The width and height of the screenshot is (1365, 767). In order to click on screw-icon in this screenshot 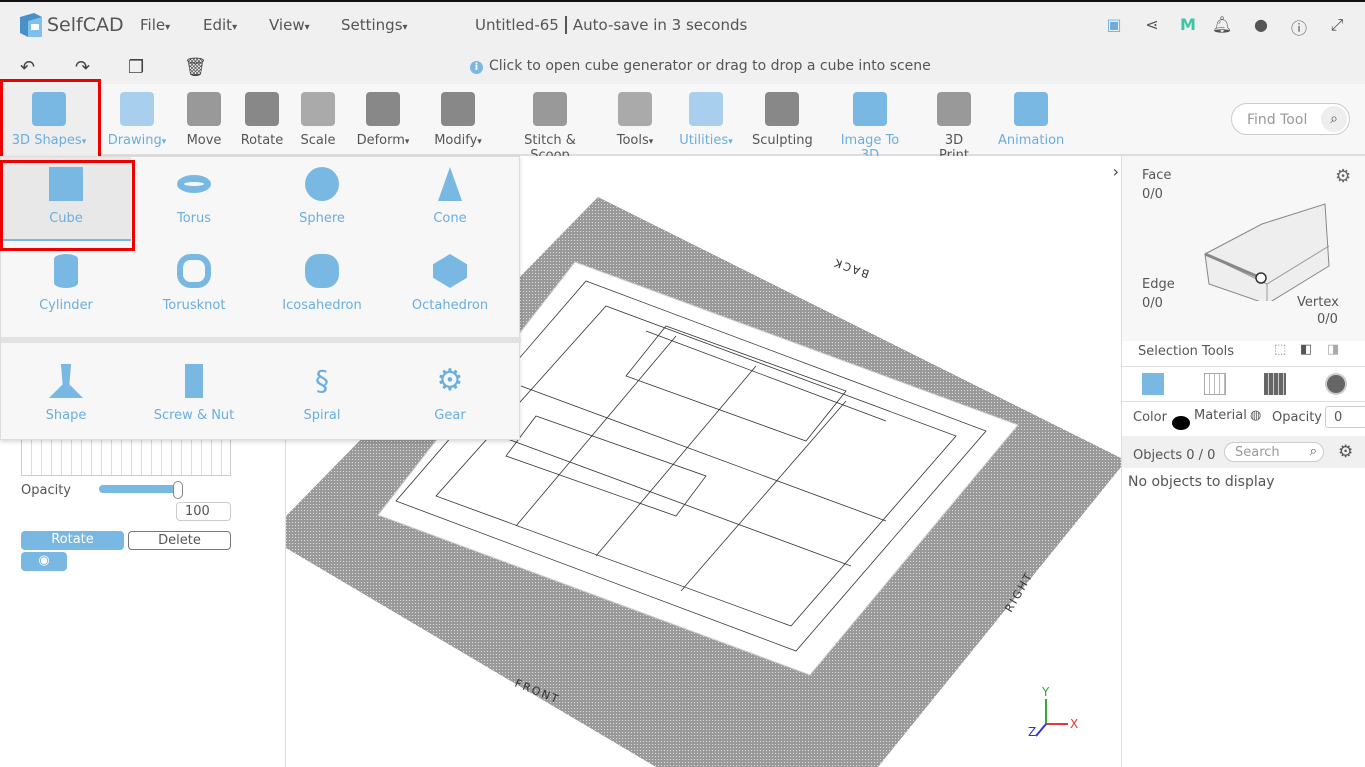, I will do `click(194, 381)`.